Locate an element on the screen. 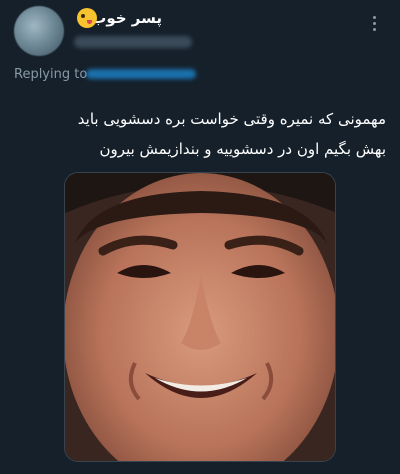  tweet-header: پسر خوب is located at coordinates (200, 31).